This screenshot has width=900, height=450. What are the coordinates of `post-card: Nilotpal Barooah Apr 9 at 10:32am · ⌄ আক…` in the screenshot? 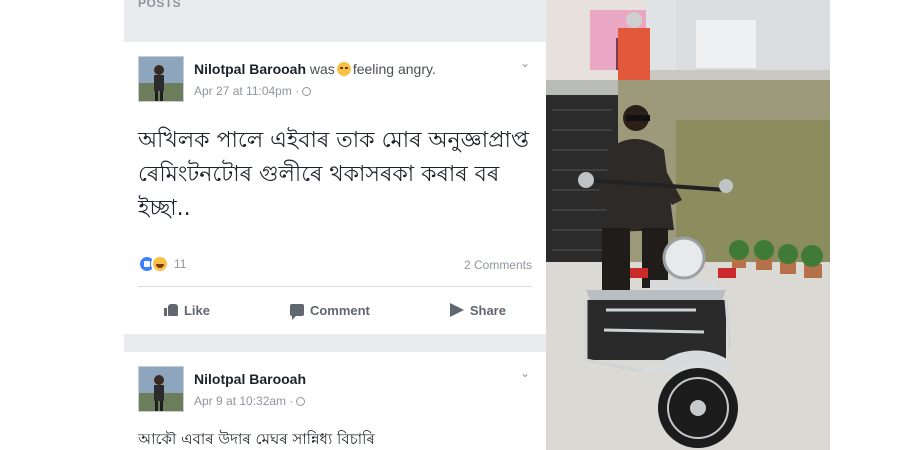 It's located at (335, 401).